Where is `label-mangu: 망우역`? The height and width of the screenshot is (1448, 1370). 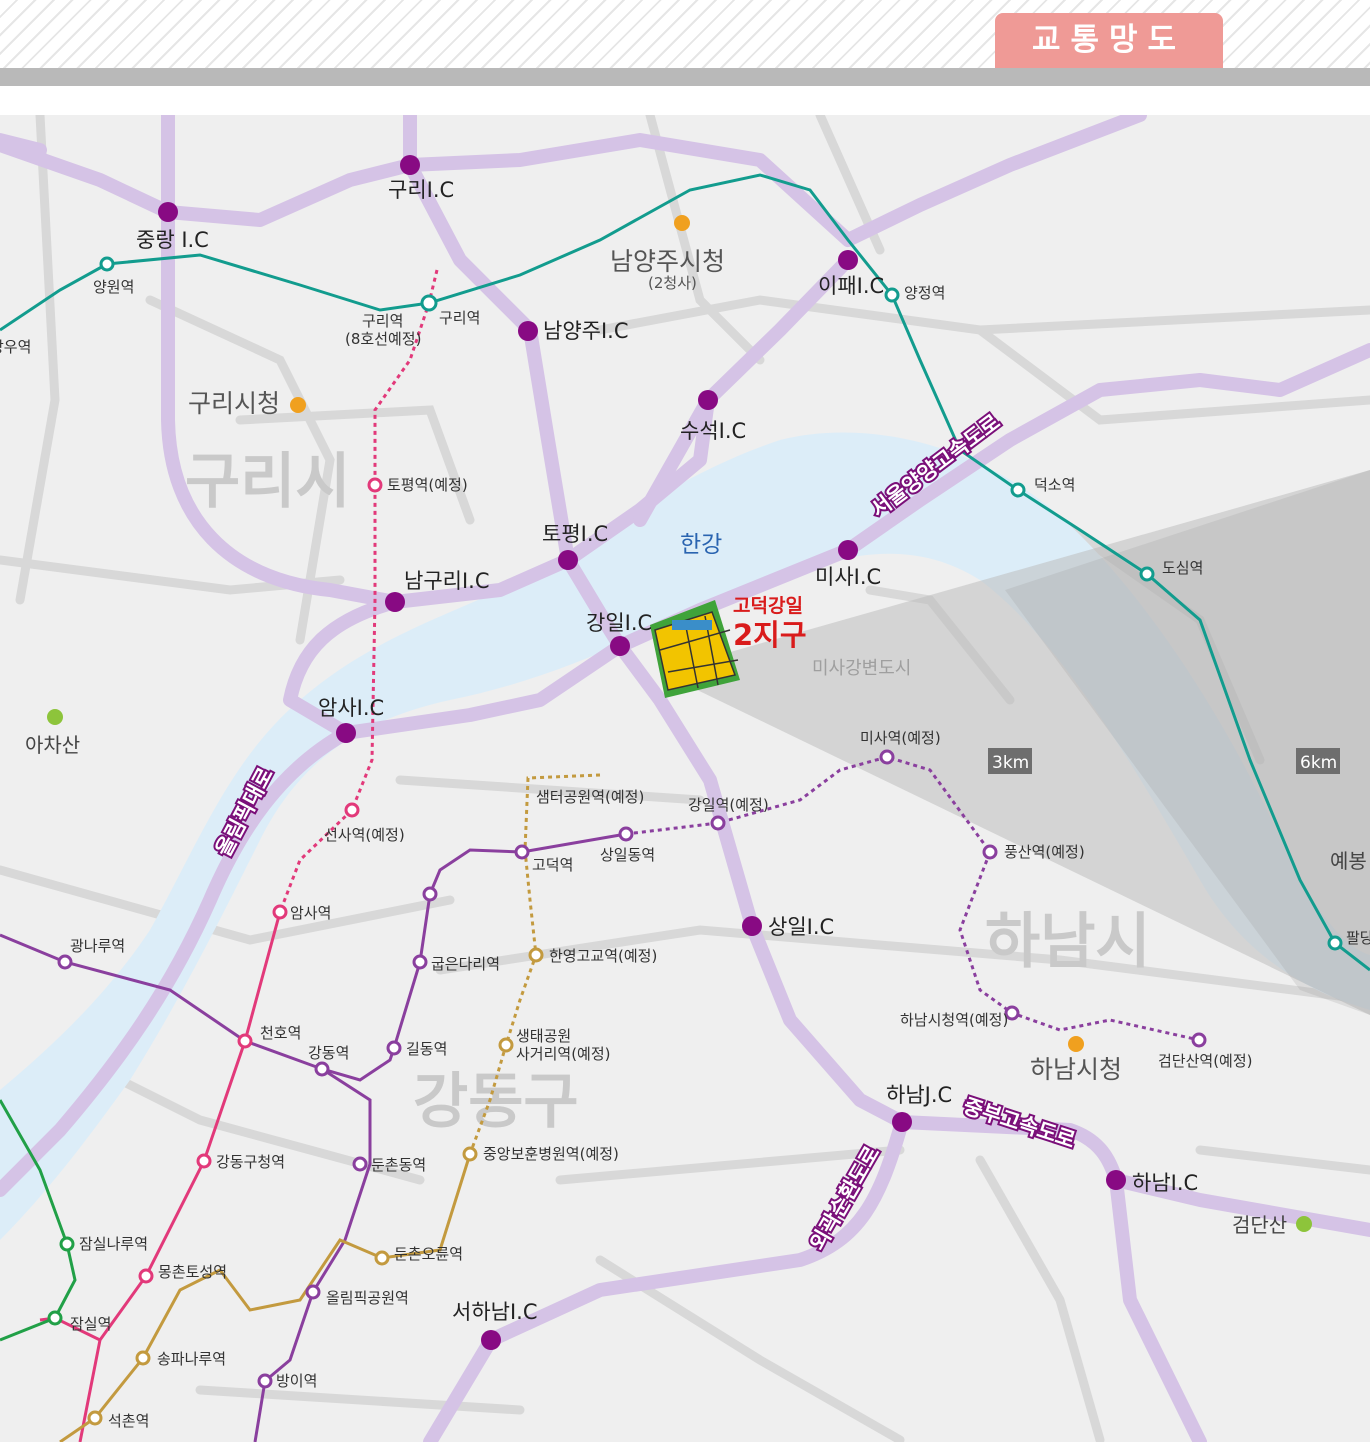 label-mangu: 망우역 is located at coordinates (15, 347).